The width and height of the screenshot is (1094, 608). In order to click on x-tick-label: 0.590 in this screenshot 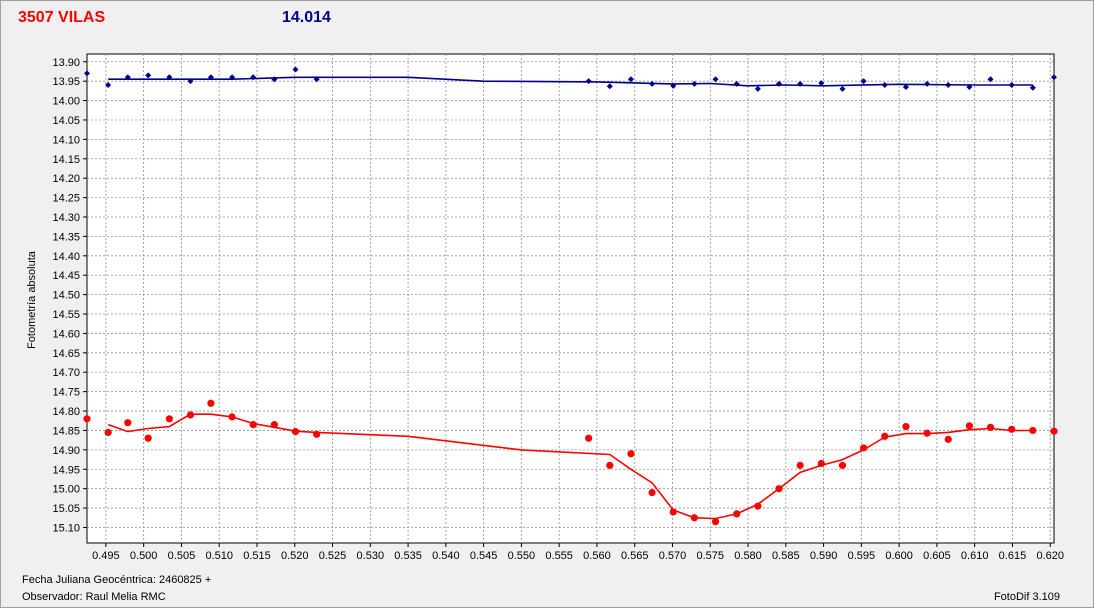, I will do `click(824, 556)`.